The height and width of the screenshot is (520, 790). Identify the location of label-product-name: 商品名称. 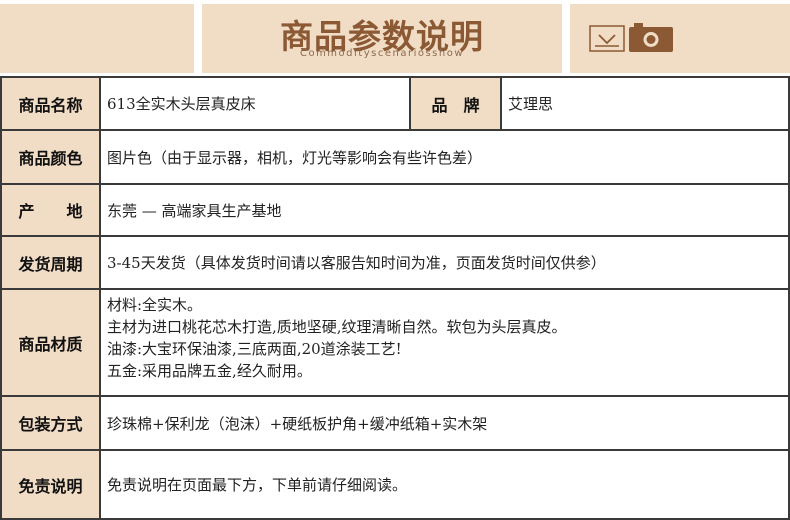
(50, 103).